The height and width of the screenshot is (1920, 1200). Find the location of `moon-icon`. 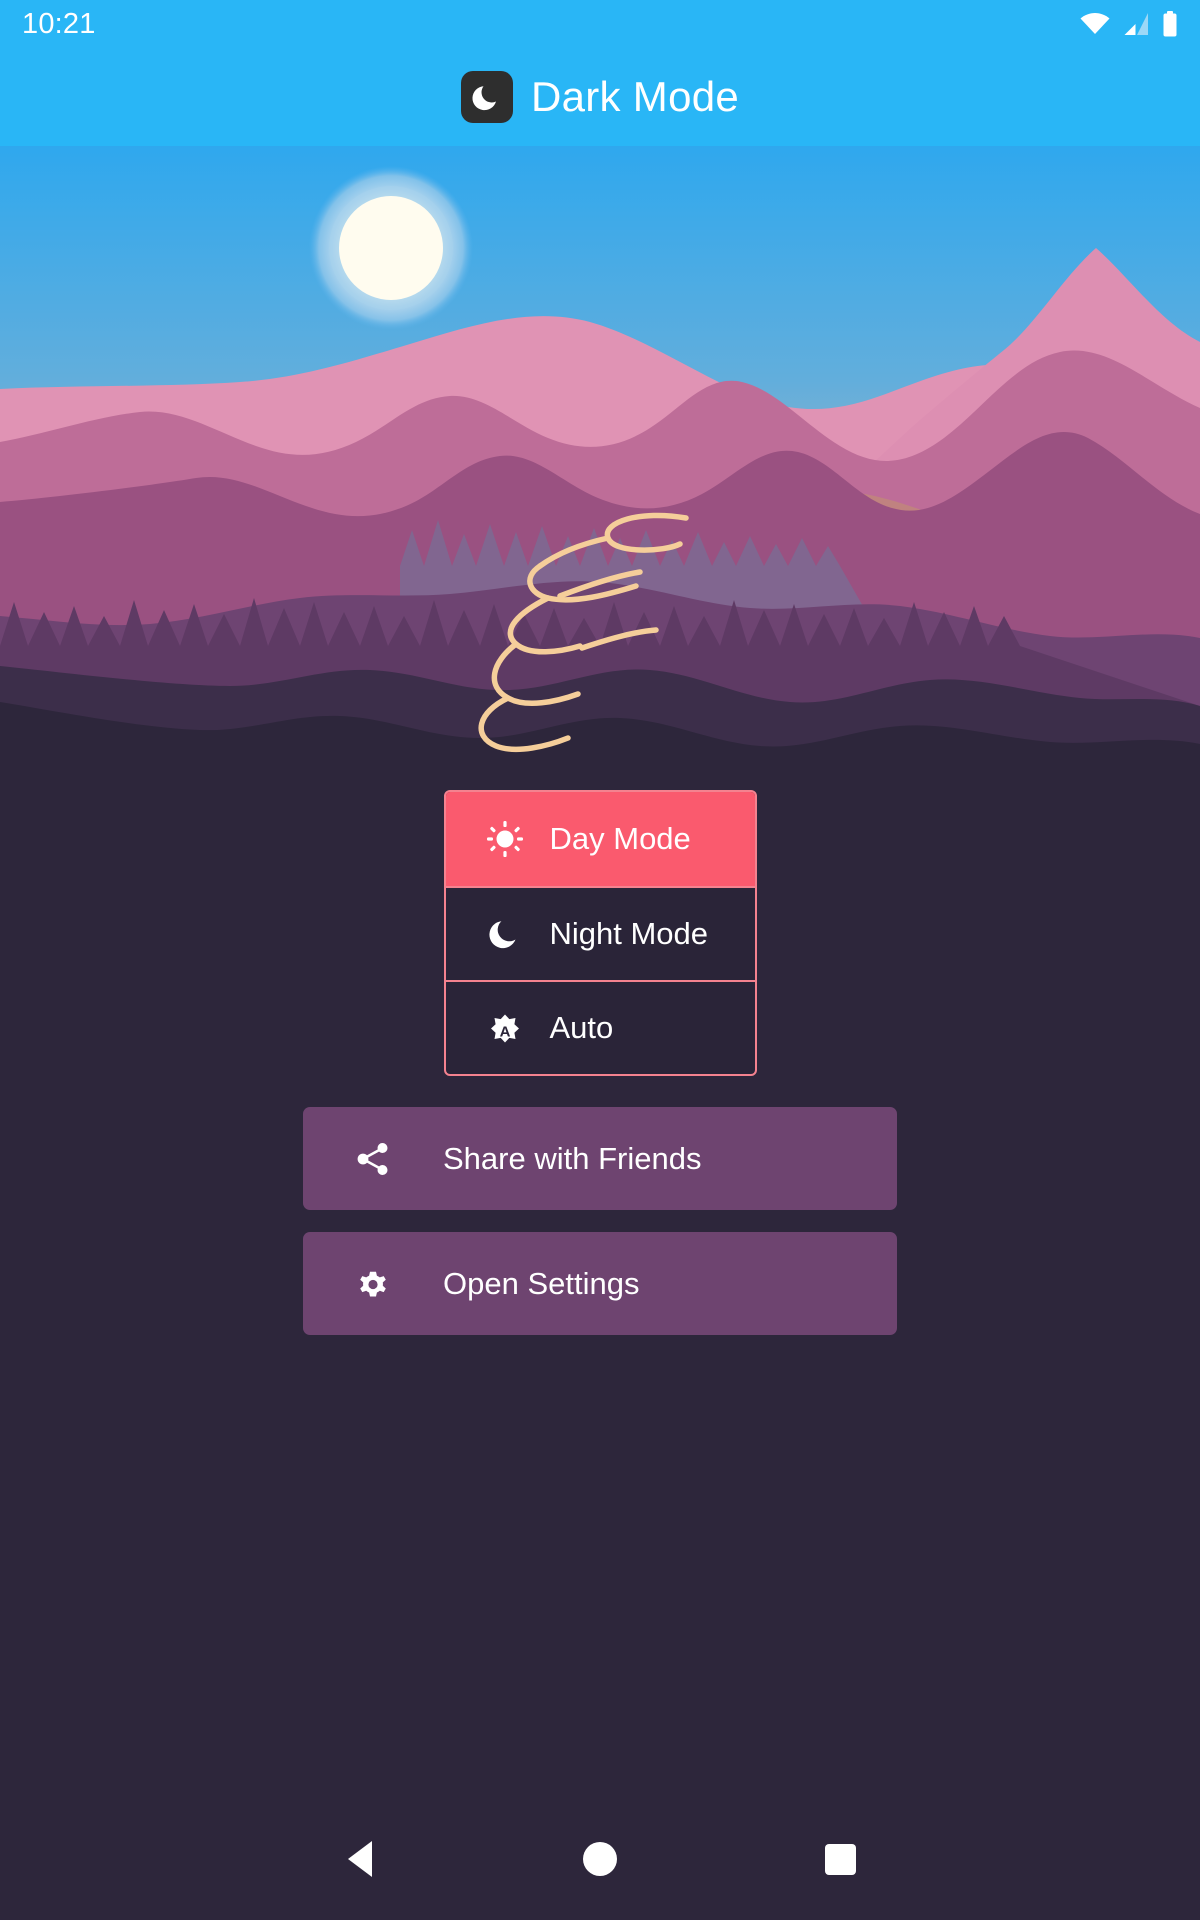

moon-icon is located at coordinates (486, 97).